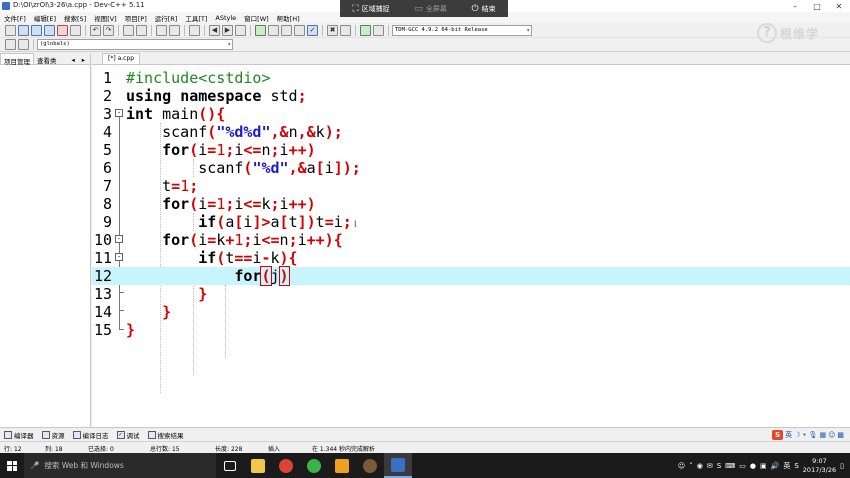  I want to click on tray-lang-indicator: 英, so click(786, 466).